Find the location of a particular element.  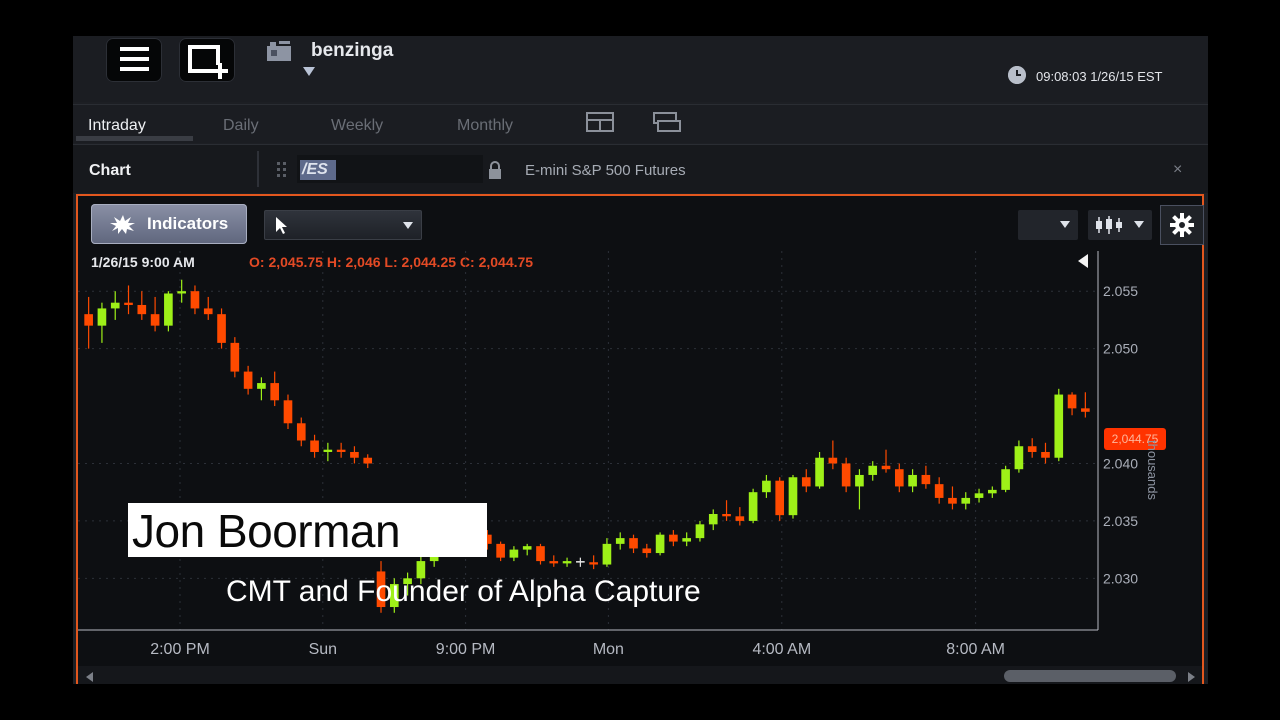

y-tick-label: 2.030 is located at coordinates (1120, 578).